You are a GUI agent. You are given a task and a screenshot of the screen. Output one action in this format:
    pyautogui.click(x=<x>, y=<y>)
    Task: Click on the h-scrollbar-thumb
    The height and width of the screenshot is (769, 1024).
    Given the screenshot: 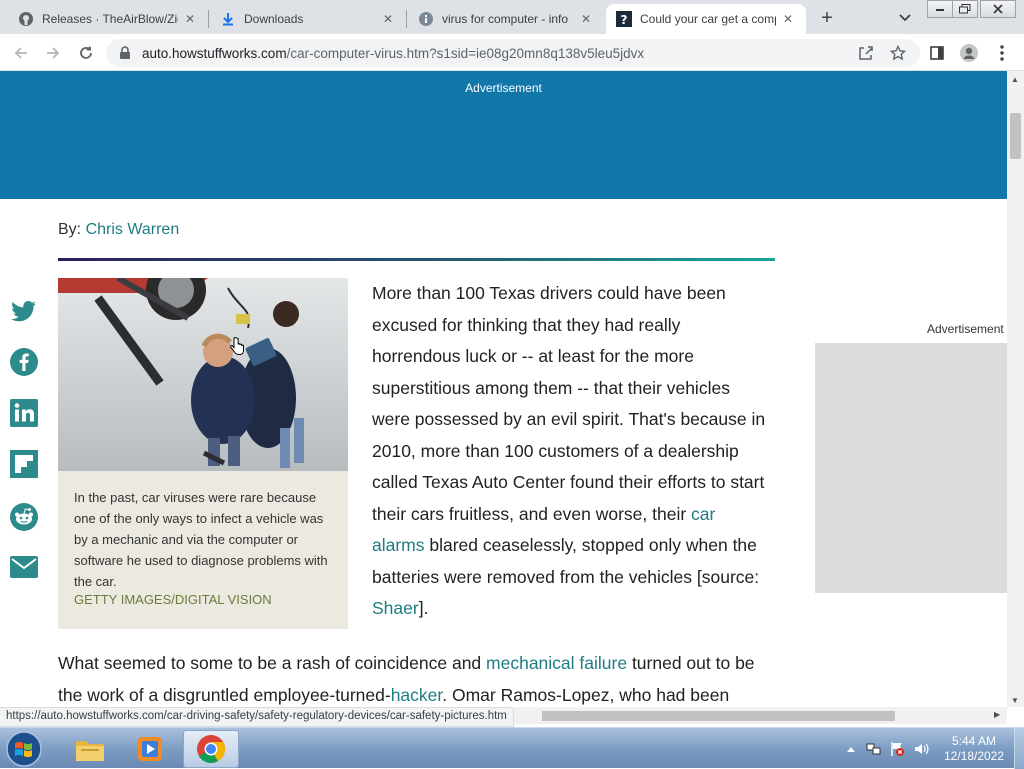 What is the action you would take?
    pyautogui.click(x=718, y=716)
    